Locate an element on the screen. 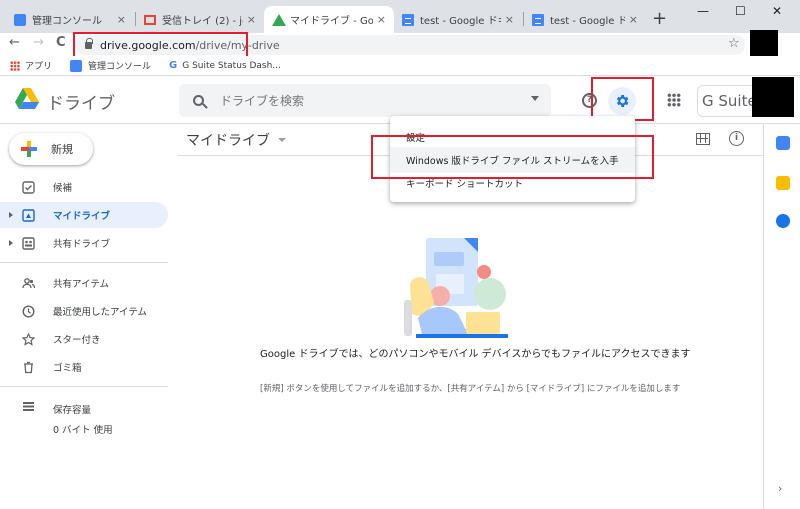  reload-icon: C is located at coordinates (61, 42).